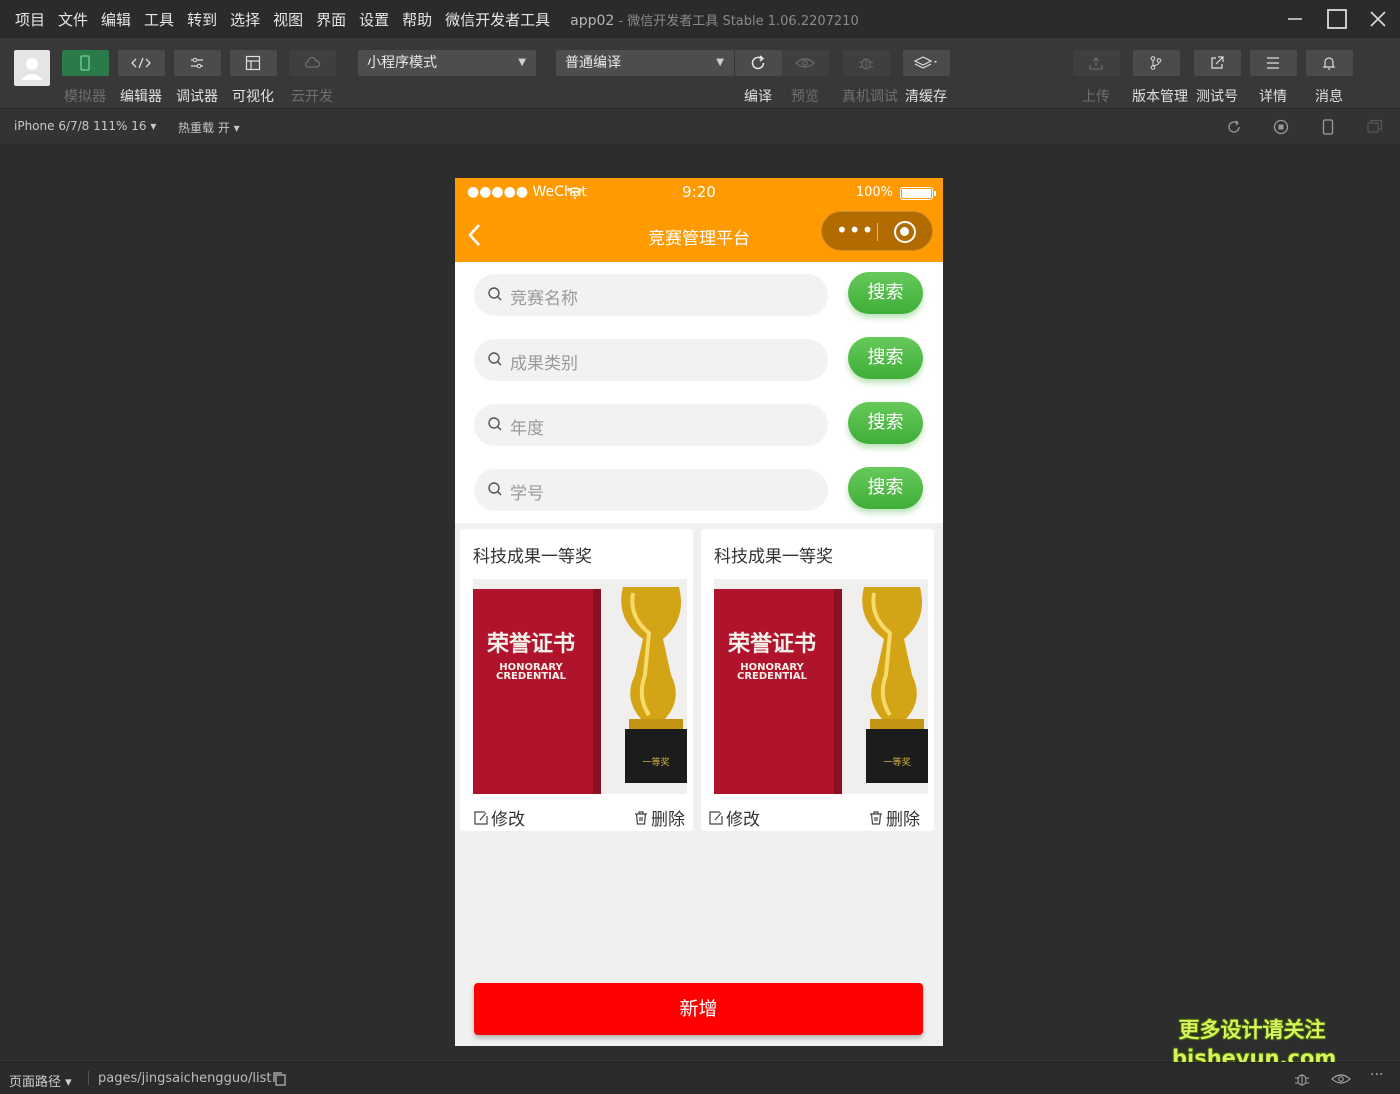  I want to click on close-icon, so click(1378, 19).